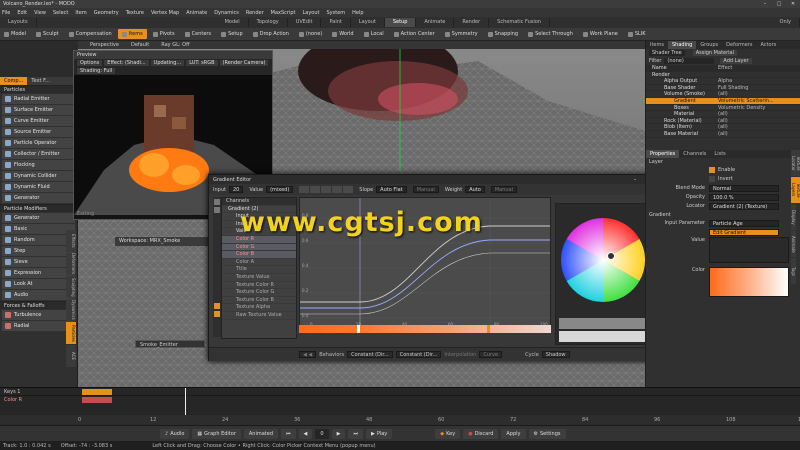 Image resolution: width=800 pixels, height=450 pixels. What do you see at coordinates (132, 34) in the screenshot?
I see `toolbar-items: Items` at bounding box center [132, 34].